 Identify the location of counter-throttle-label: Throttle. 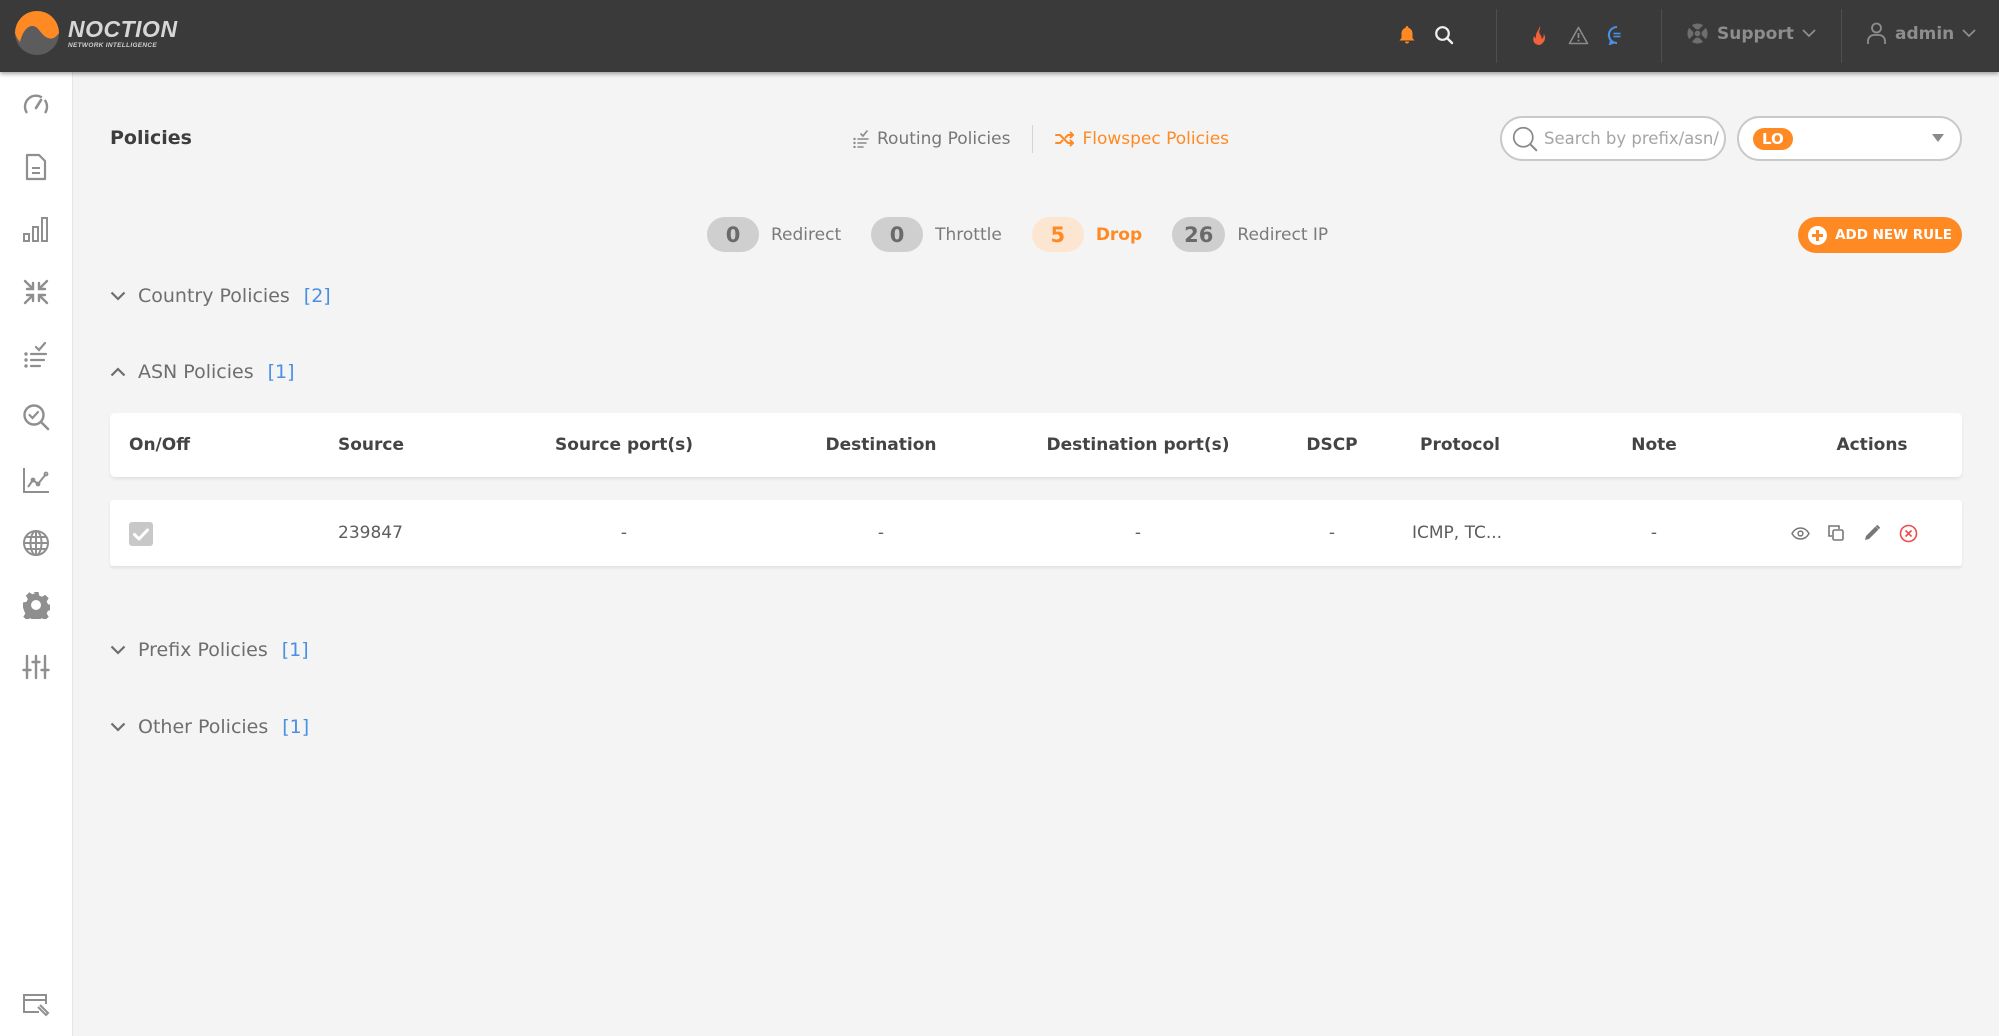
(968, 234).